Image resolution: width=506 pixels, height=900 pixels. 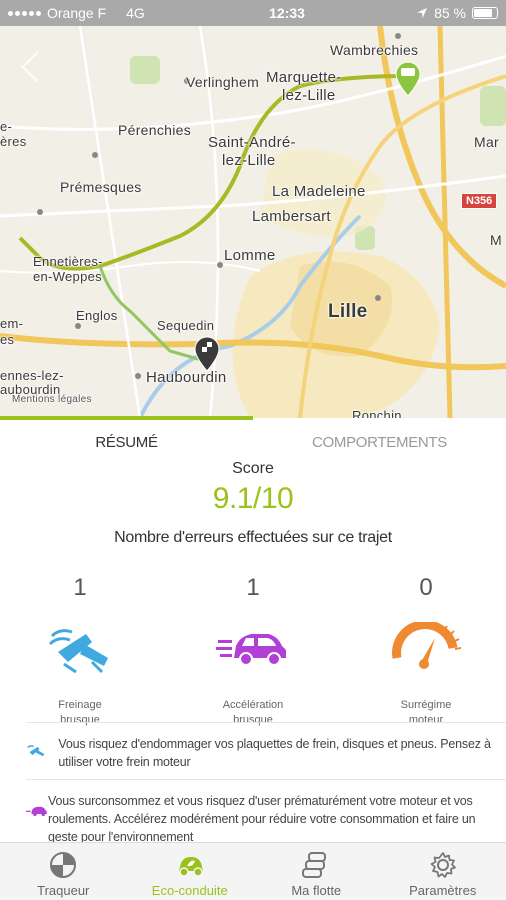 I want to click on map-label-wambrechies: Wambrechies, so click(x=374, y=50).